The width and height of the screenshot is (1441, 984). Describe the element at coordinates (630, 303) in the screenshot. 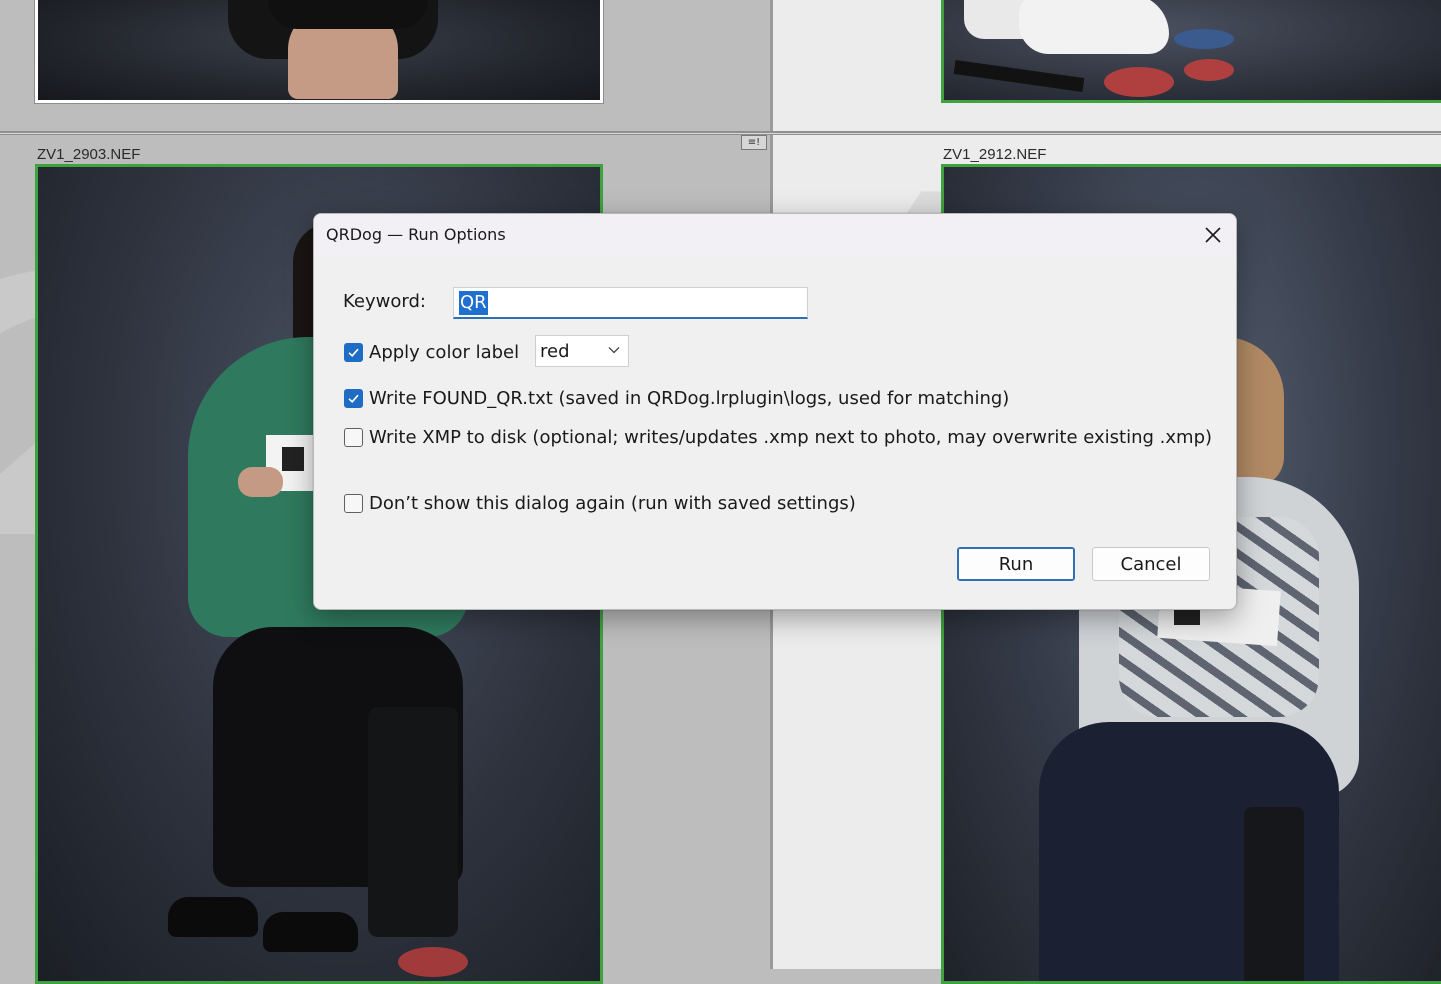

I see `keyword-input: QR` at that location.